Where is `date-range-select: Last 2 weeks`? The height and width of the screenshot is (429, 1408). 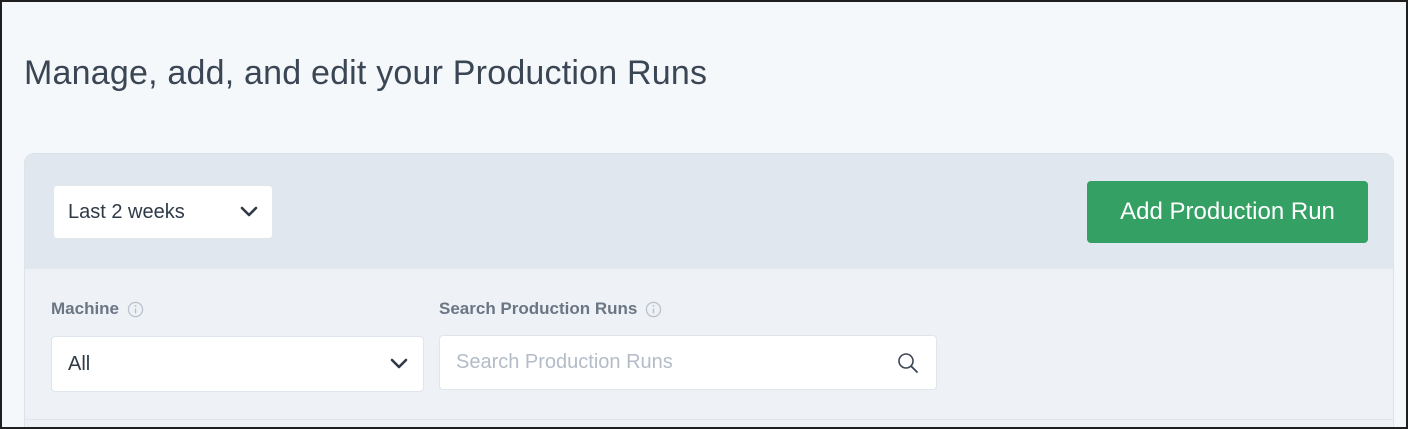 date-range-select: Last 2 weeks is located at coordinates (163, 212).